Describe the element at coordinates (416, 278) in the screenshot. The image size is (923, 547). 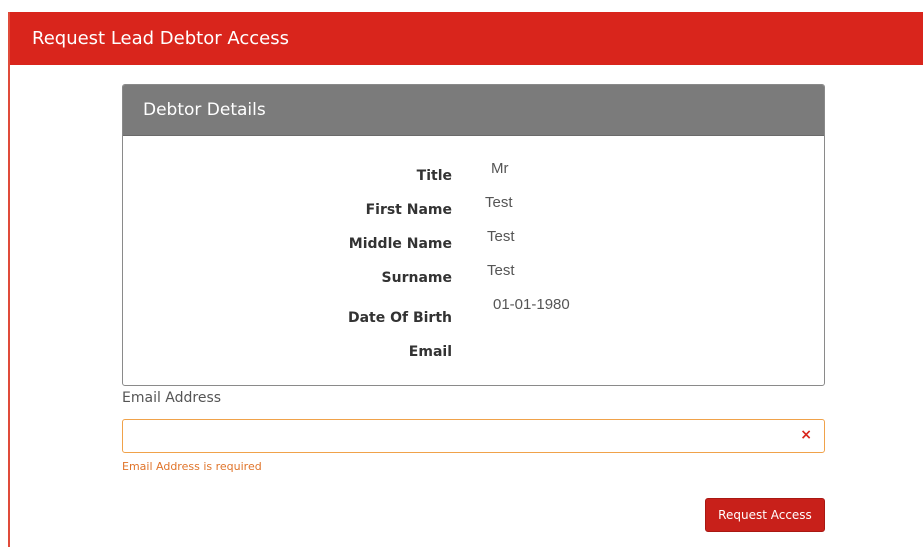
I see `detail-label: Surname` at that location.